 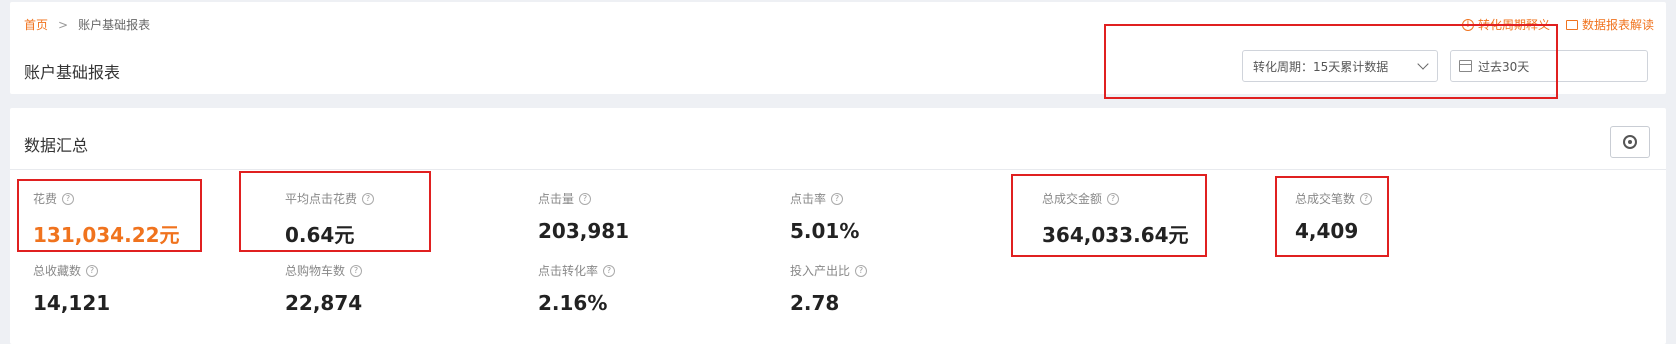 What do you see at coordinates (72, 303) in the screenshot?
I see `metric-value: 14,121` at bounding box center [72, 303].